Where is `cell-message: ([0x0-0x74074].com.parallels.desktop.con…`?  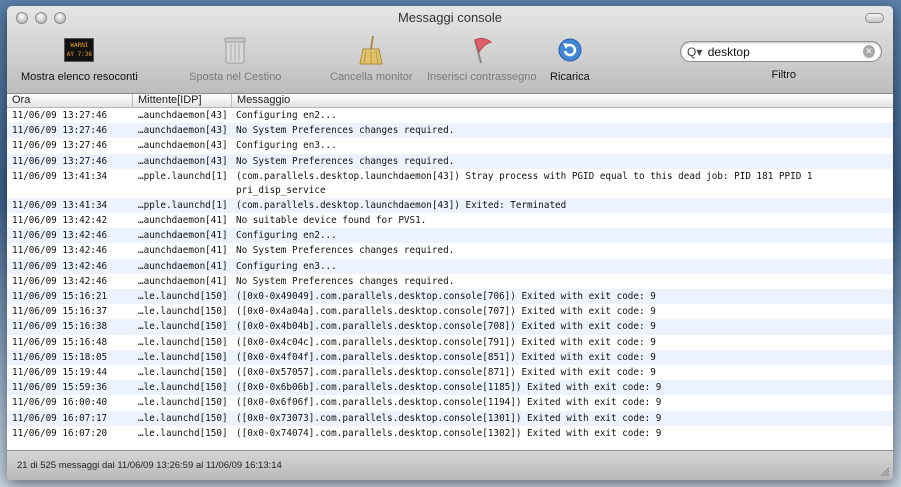 cell-message: ([0x0-0x74074].com.parallels.desktop.con… is located at coordinates (449, 433).